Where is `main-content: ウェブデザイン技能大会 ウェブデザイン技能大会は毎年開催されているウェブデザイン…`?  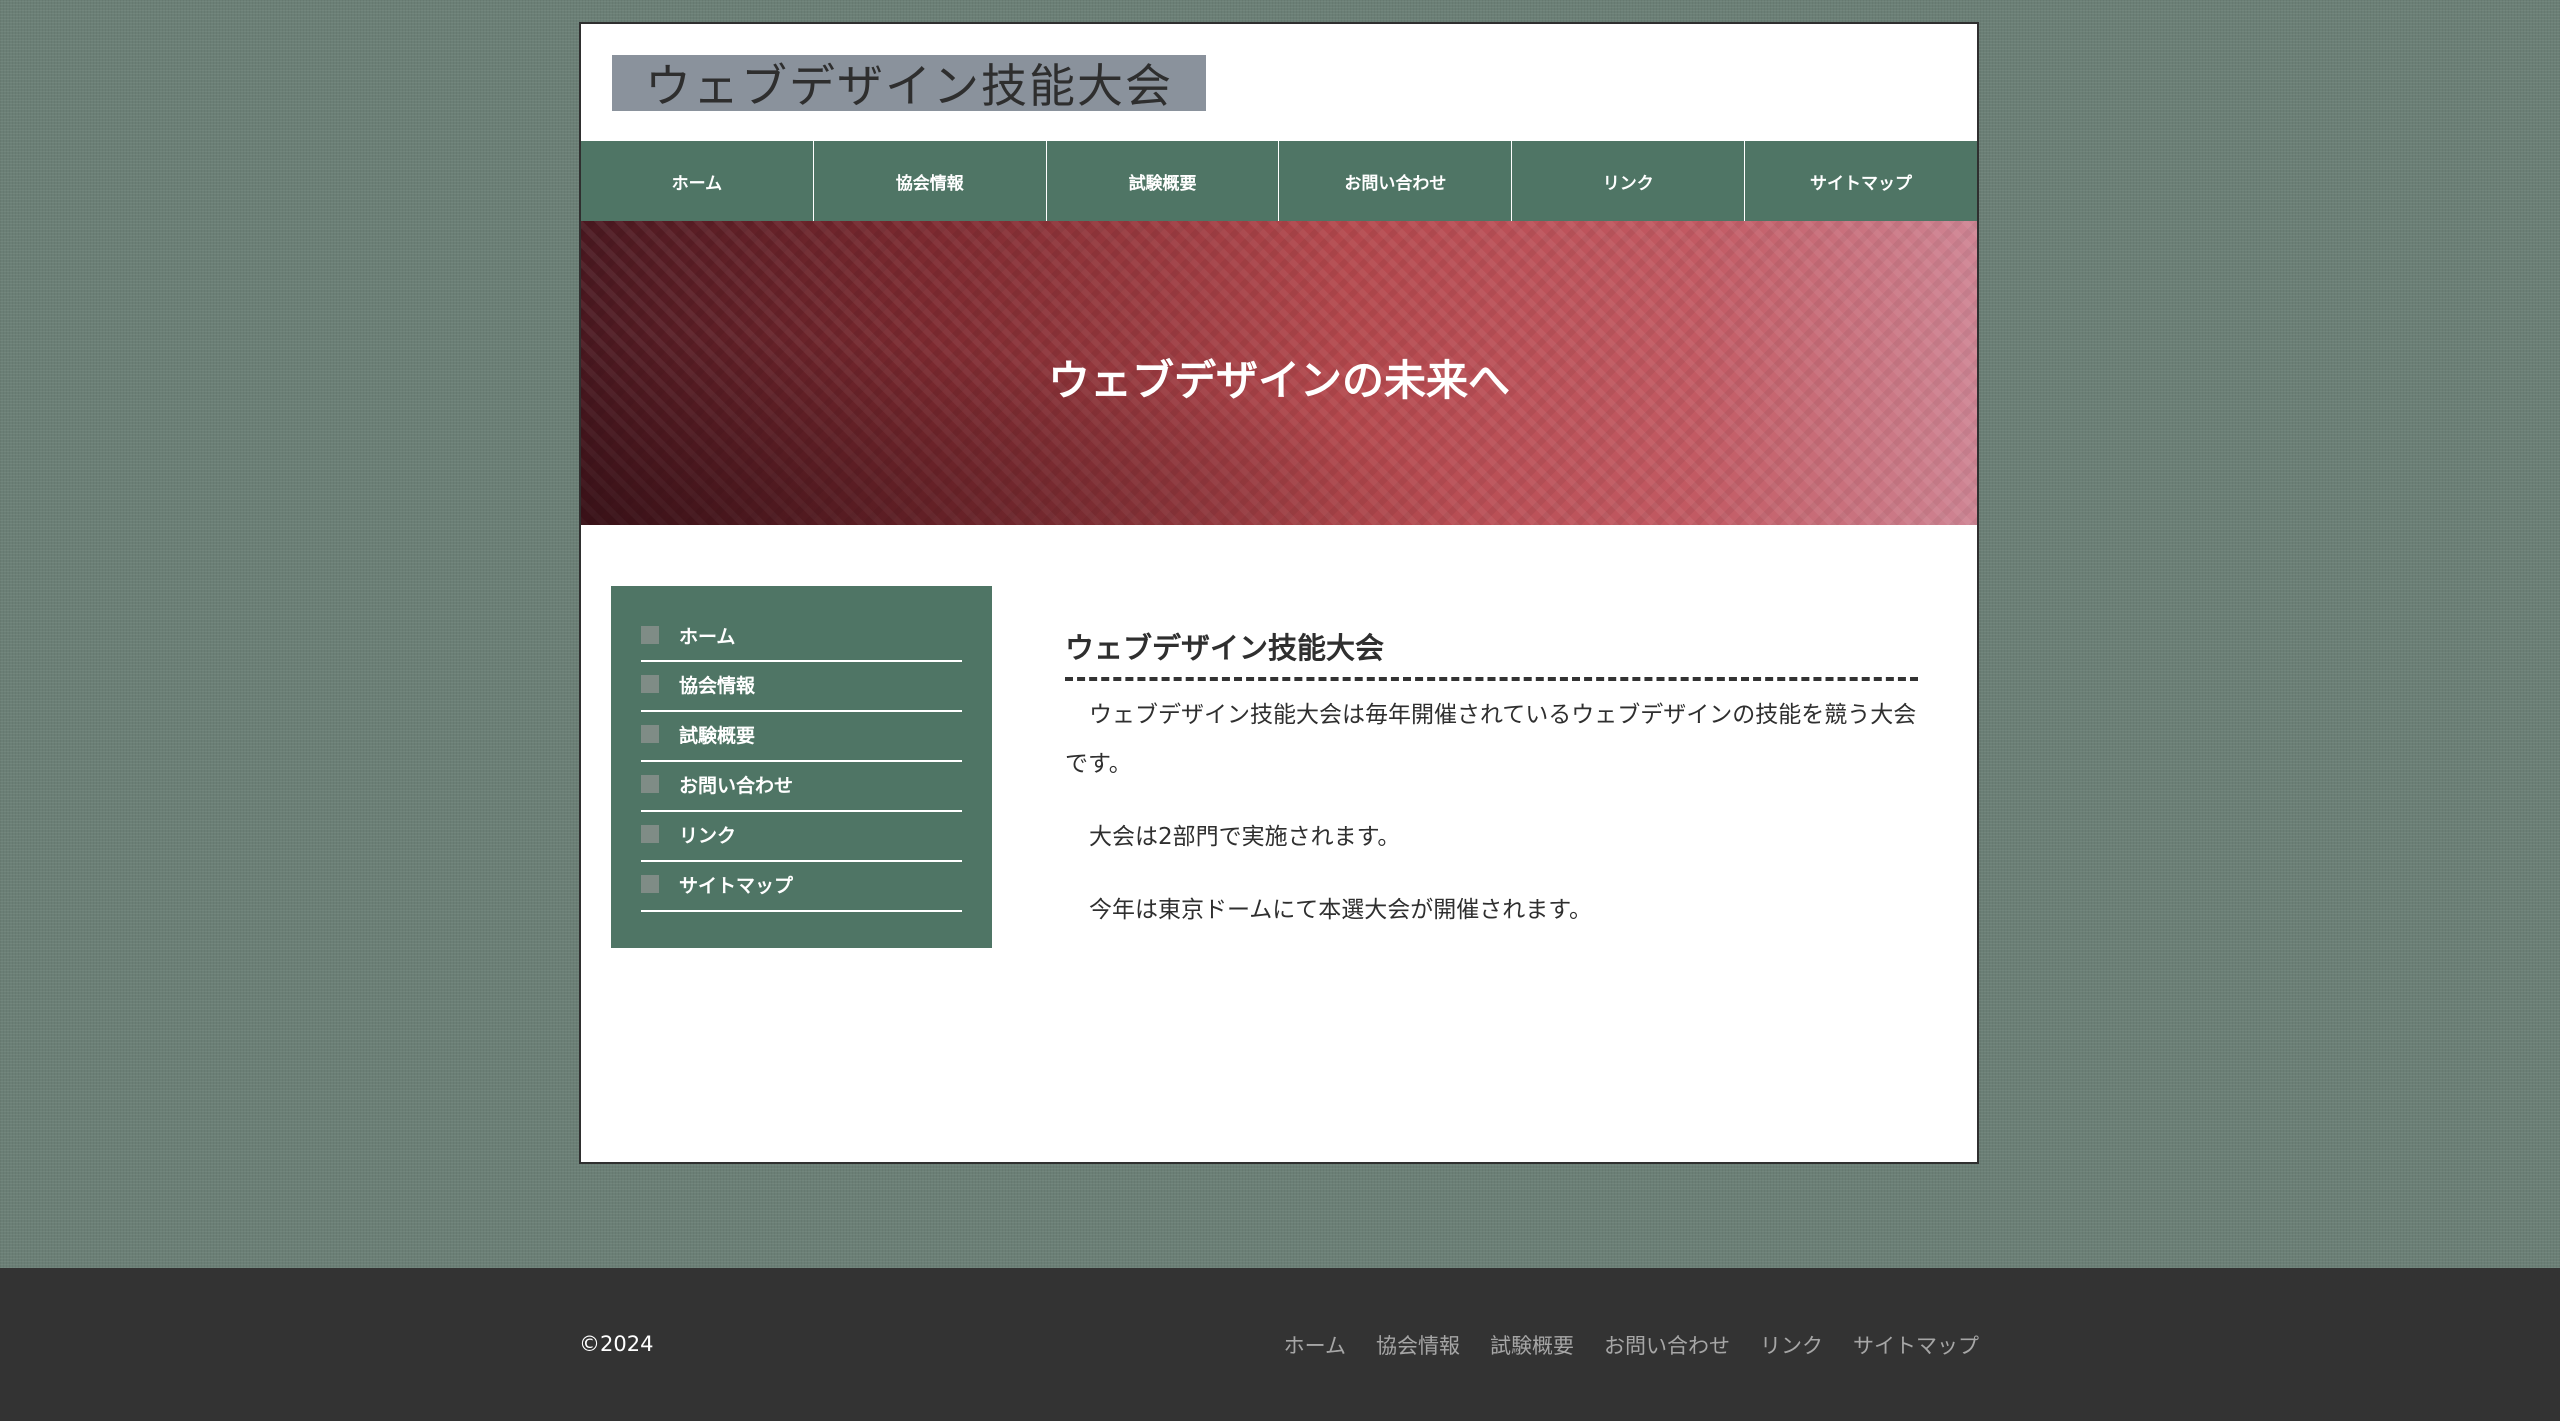
main-content: ウェブデザイン技能大会 ウェブデザイン技能大会は毎年開催されているウェブデザイン… is located at coordinates (1491, 780).